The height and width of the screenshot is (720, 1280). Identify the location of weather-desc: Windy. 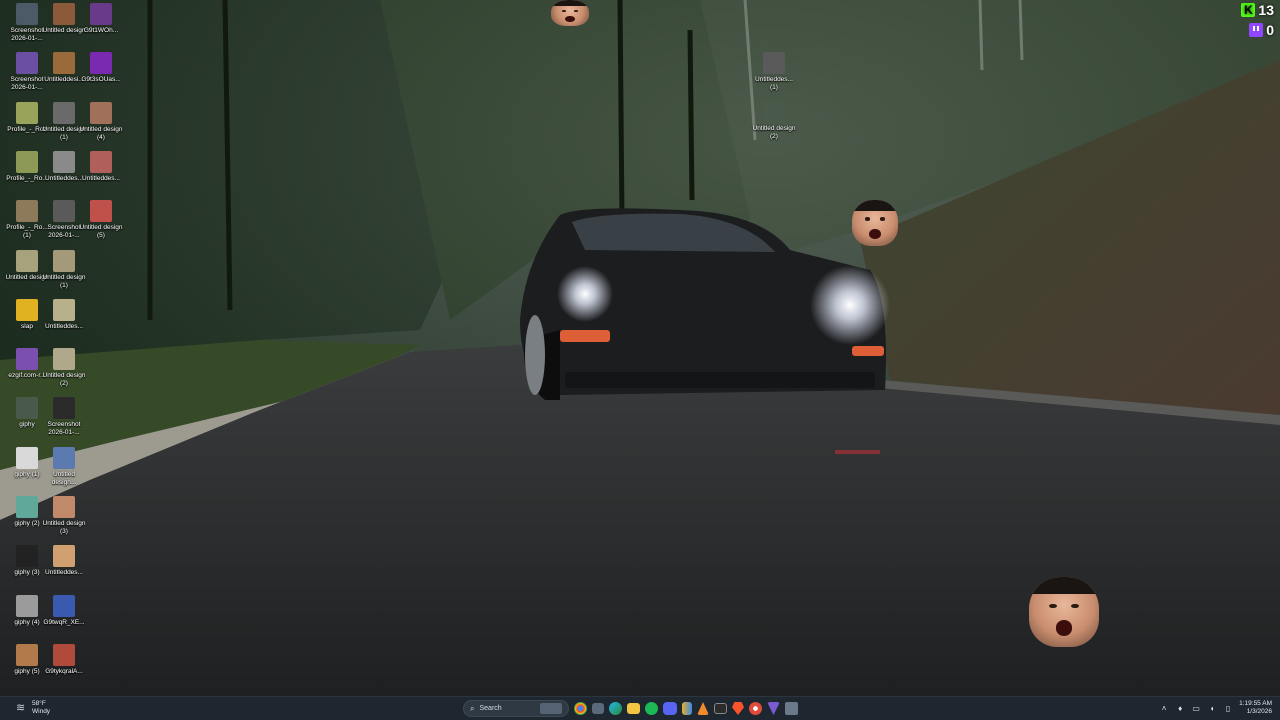
(41, 711).